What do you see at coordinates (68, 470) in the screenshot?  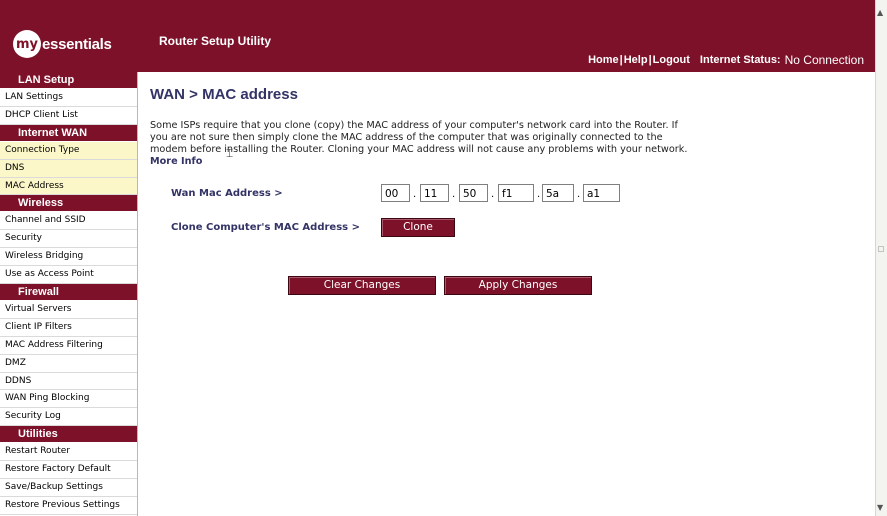 I see `sidebar-item-restore-factory: Restore Factory Default` at bounding box center [68, 470].